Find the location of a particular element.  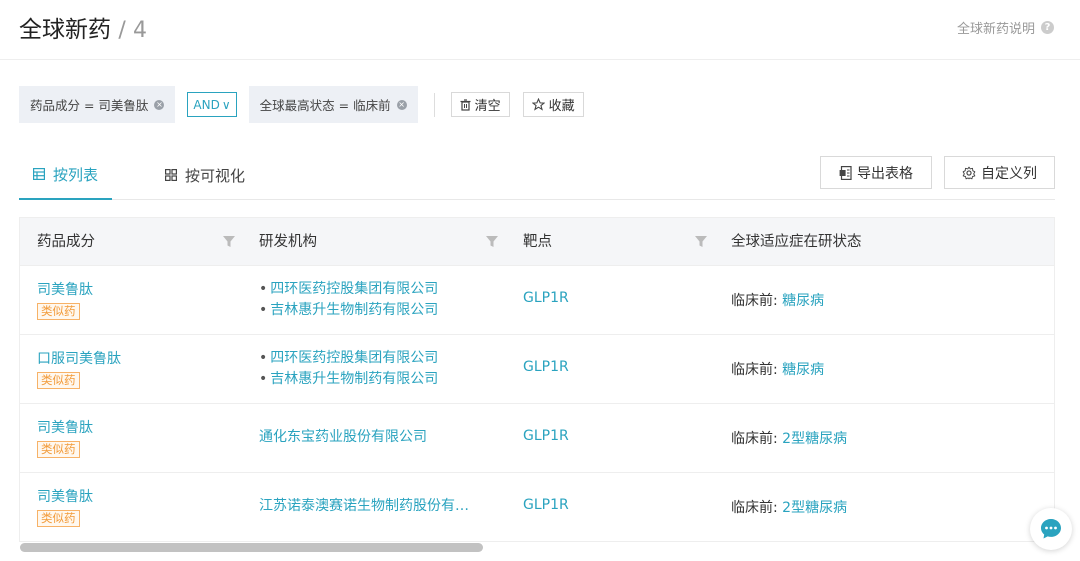

table-header: 药品成分 研发机构 靶点 全球适应症在研状态 is located at coordinates (537, 241).